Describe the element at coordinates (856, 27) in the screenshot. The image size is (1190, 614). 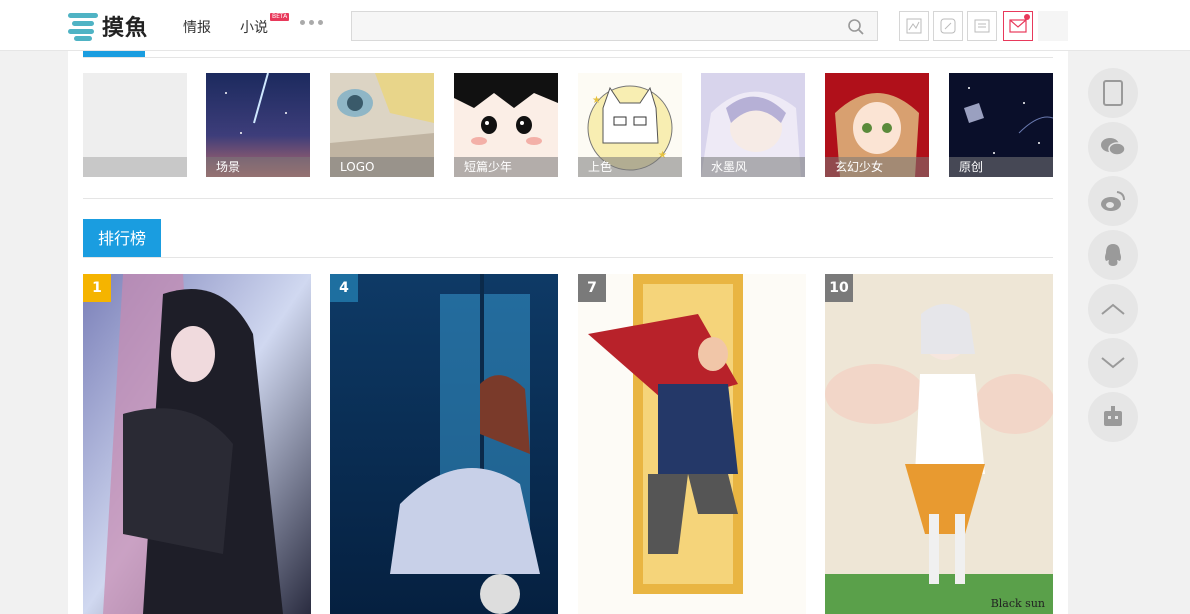
I see `search-icon` at that location.